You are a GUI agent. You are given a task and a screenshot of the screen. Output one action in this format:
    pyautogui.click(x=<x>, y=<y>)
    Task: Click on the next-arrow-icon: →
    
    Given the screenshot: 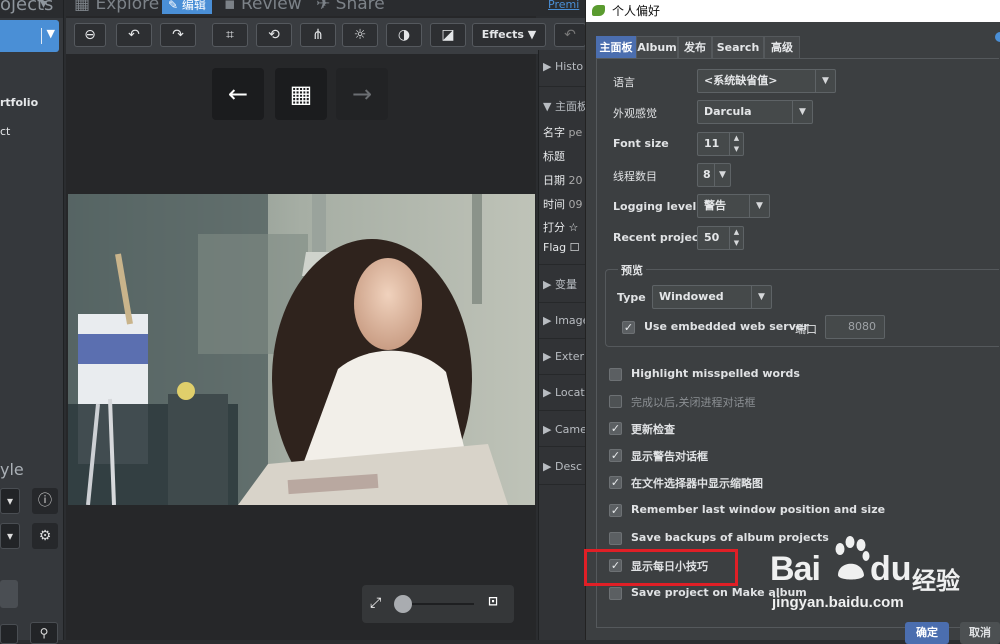 What is the action you would take?
    pyautogui.click(x=362, y=94)
    